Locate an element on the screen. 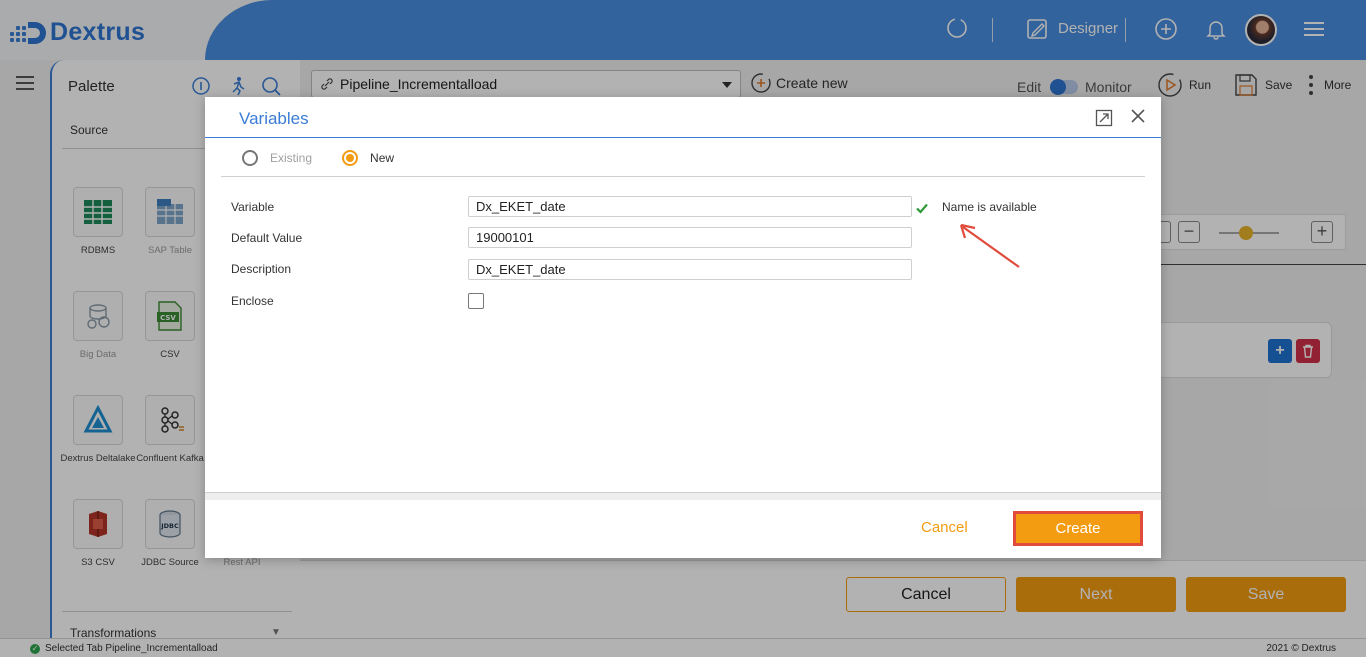 The height and width of the screenshot is (657, 1366). dialog-header-divider is located at coordinates (683, 137).